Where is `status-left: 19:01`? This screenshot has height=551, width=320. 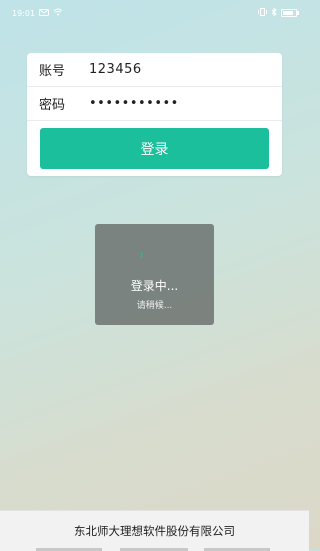 status-left: 19:01 is located at coordinates (37, 13).